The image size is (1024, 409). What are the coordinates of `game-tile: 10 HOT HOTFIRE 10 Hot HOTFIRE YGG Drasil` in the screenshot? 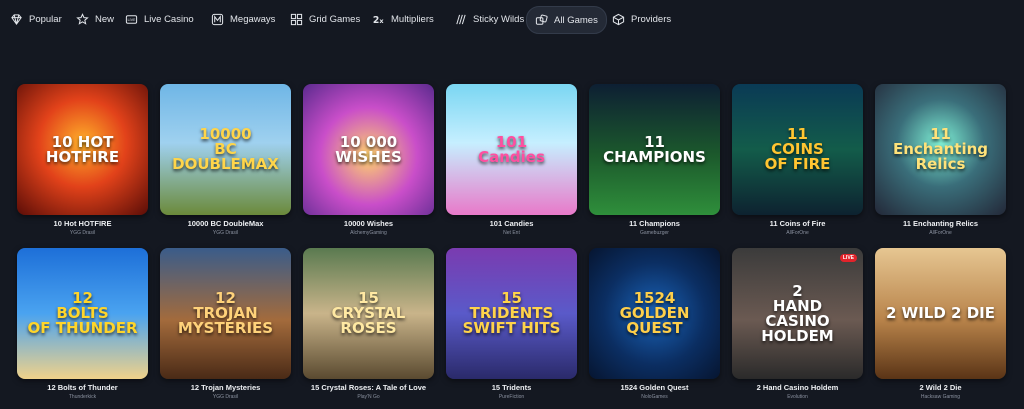 It's located at (82, 160).